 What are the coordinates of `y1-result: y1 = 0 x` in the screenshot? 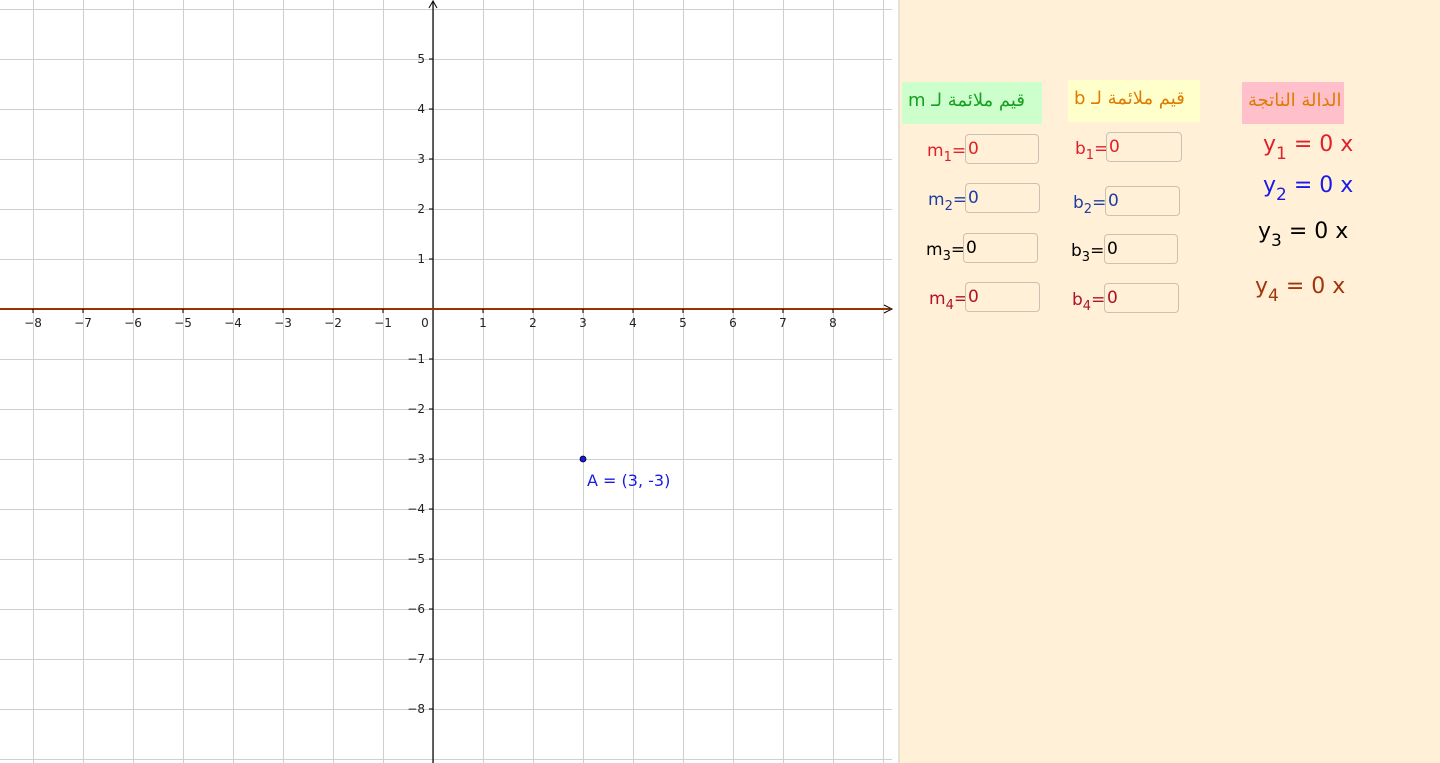 It's located at (1308, 148).